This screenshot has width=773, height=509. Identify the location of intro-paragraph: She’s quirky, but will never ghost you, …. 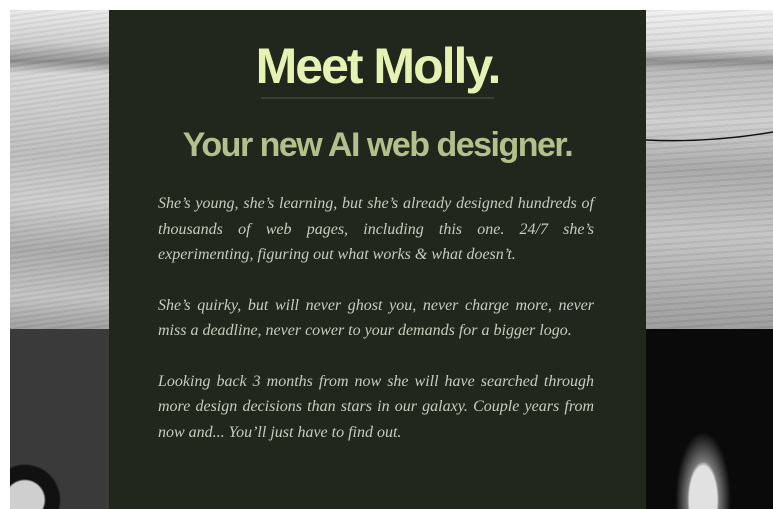
(376, 318).